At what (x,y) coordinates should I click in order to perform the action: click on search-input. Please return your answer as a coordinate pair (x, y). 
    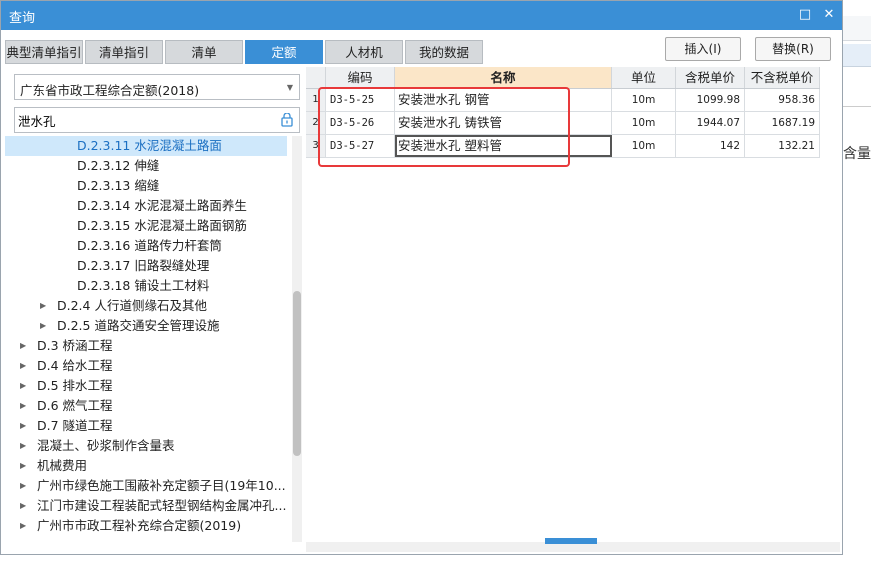
    Looking at the image, I should click on (146, 120).